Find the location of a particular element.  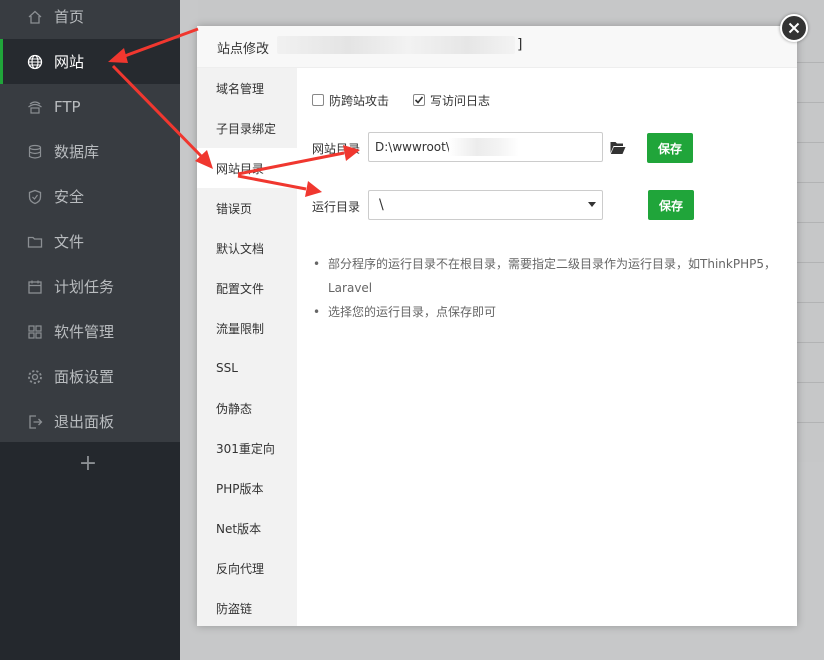

sidebar-item-label: 文件 is located at coordinates (69, 242).